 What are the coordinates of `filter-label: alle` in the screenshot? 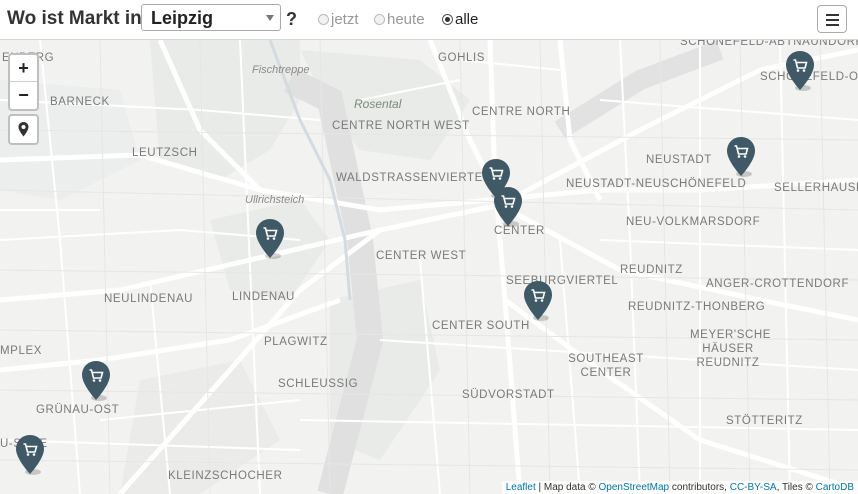 It's located at (467, 19).